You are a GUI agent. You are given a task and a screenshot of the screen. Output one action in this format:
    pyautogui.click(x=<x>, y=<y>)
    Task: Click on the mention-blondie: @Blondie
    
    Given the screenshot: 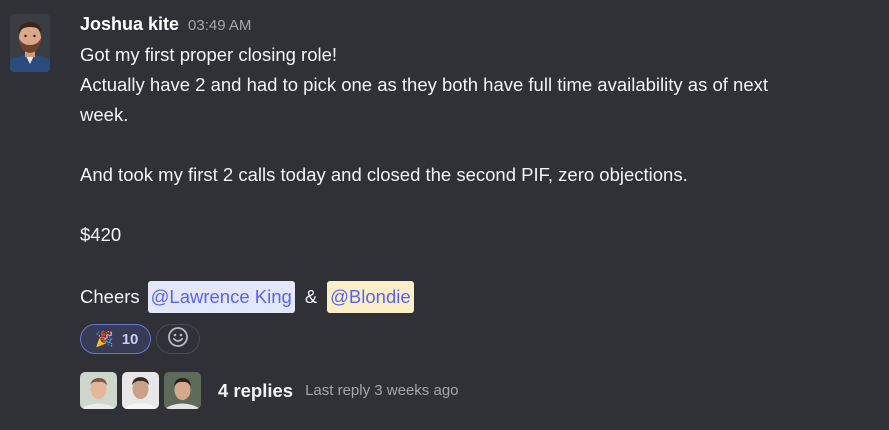 What is the action you would take?
    pyautogui.click(x=370, y=297)
    